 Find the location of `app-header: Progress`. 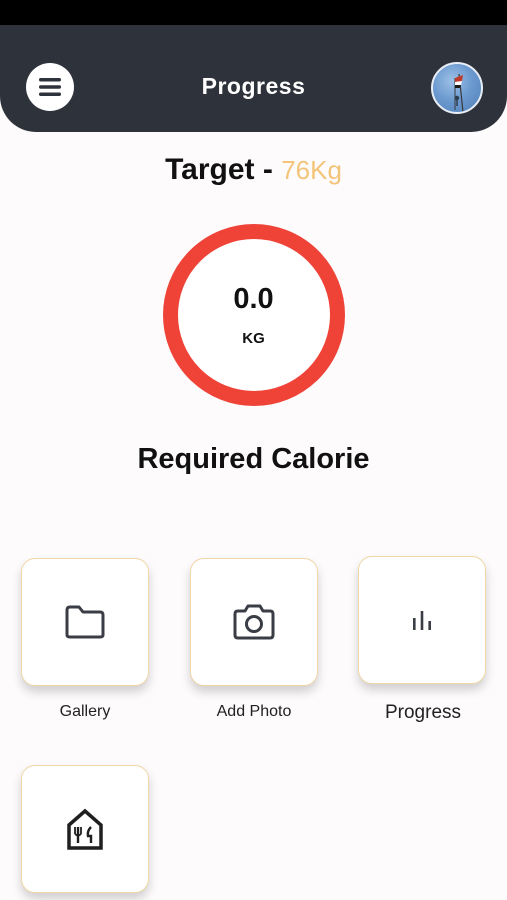

app-header: Progress is located at coordinates (253, 78).